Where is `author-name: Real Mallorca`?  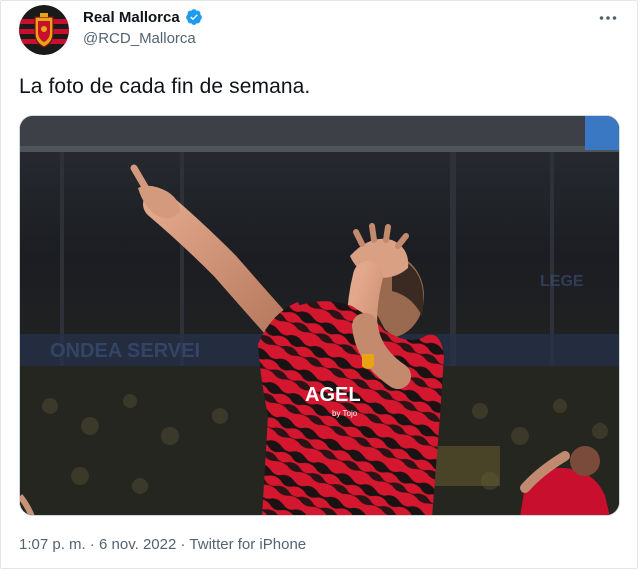 author-name: Real Mallorca is located at coordinates (131, 17).